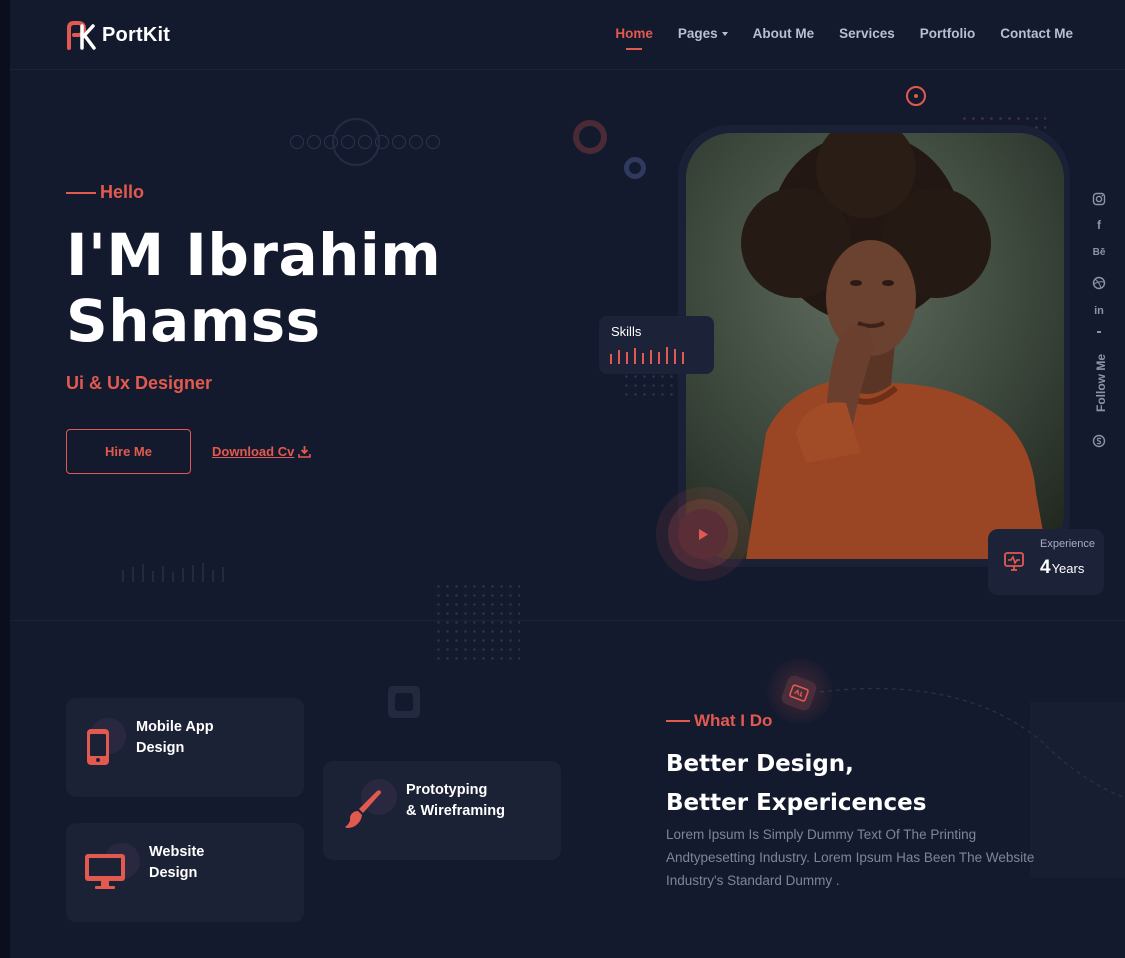 The width and height of the screenshot is (1125, 958). Describe the element at coordinates (98, 747) in the screenshot. I see `mobile-icon` at that location.